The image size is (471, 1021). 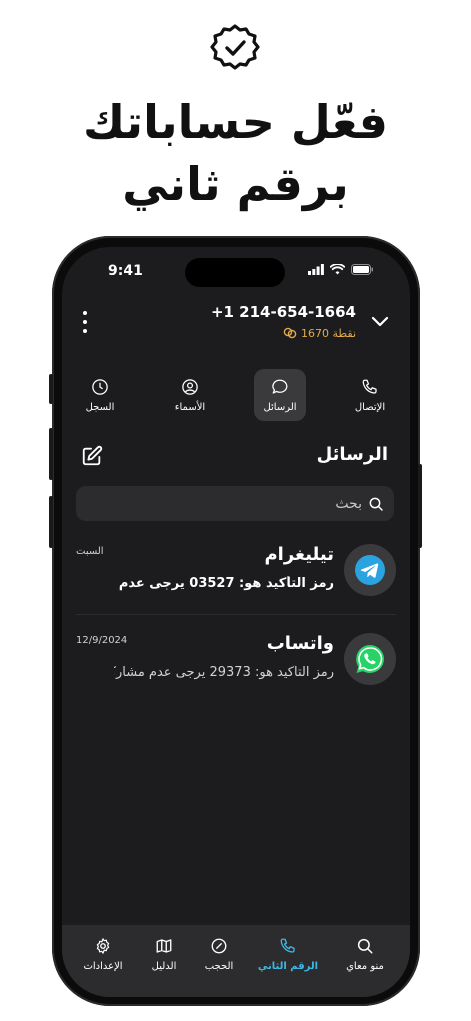 I want to click on nav-label: منو معاي, so click(x=365, y=966).